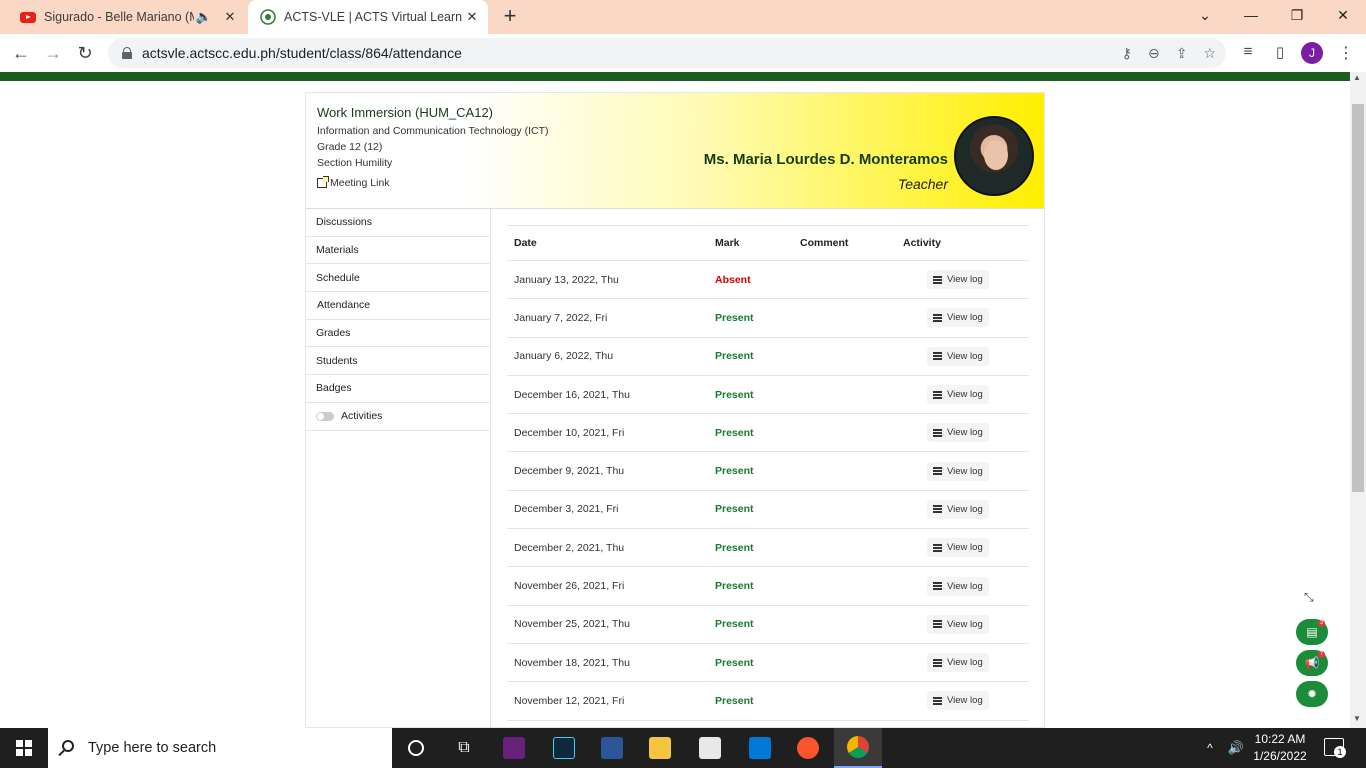  What do you see at coordinates (28, 17) in the screenshot?
I see `youtube-icon` at bounding box center [28, 17].